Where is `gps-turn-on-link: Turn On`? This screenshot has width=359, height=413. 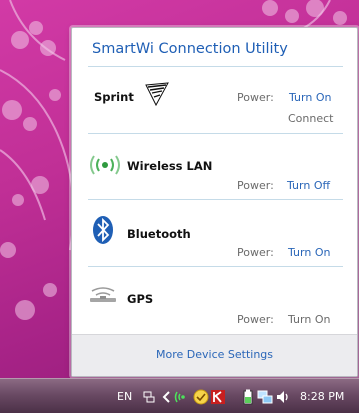 gps-turn-on-link: Turn On is located at coordinates (309, 319).